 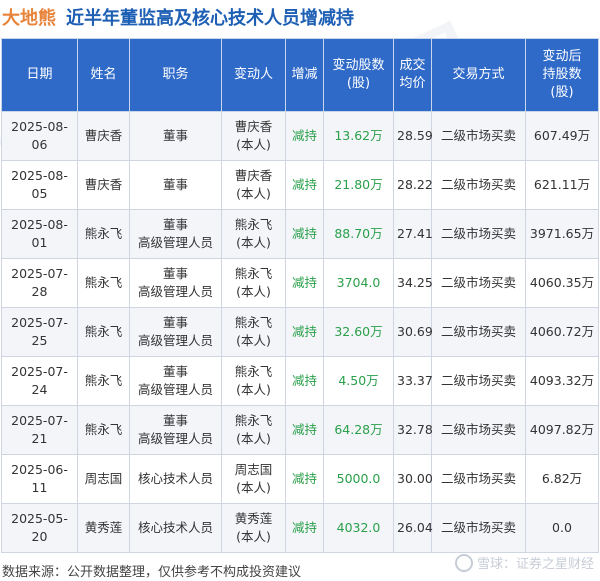 I want to click on shares-changed-cell: 88.70万, so click(x=358, y=234).